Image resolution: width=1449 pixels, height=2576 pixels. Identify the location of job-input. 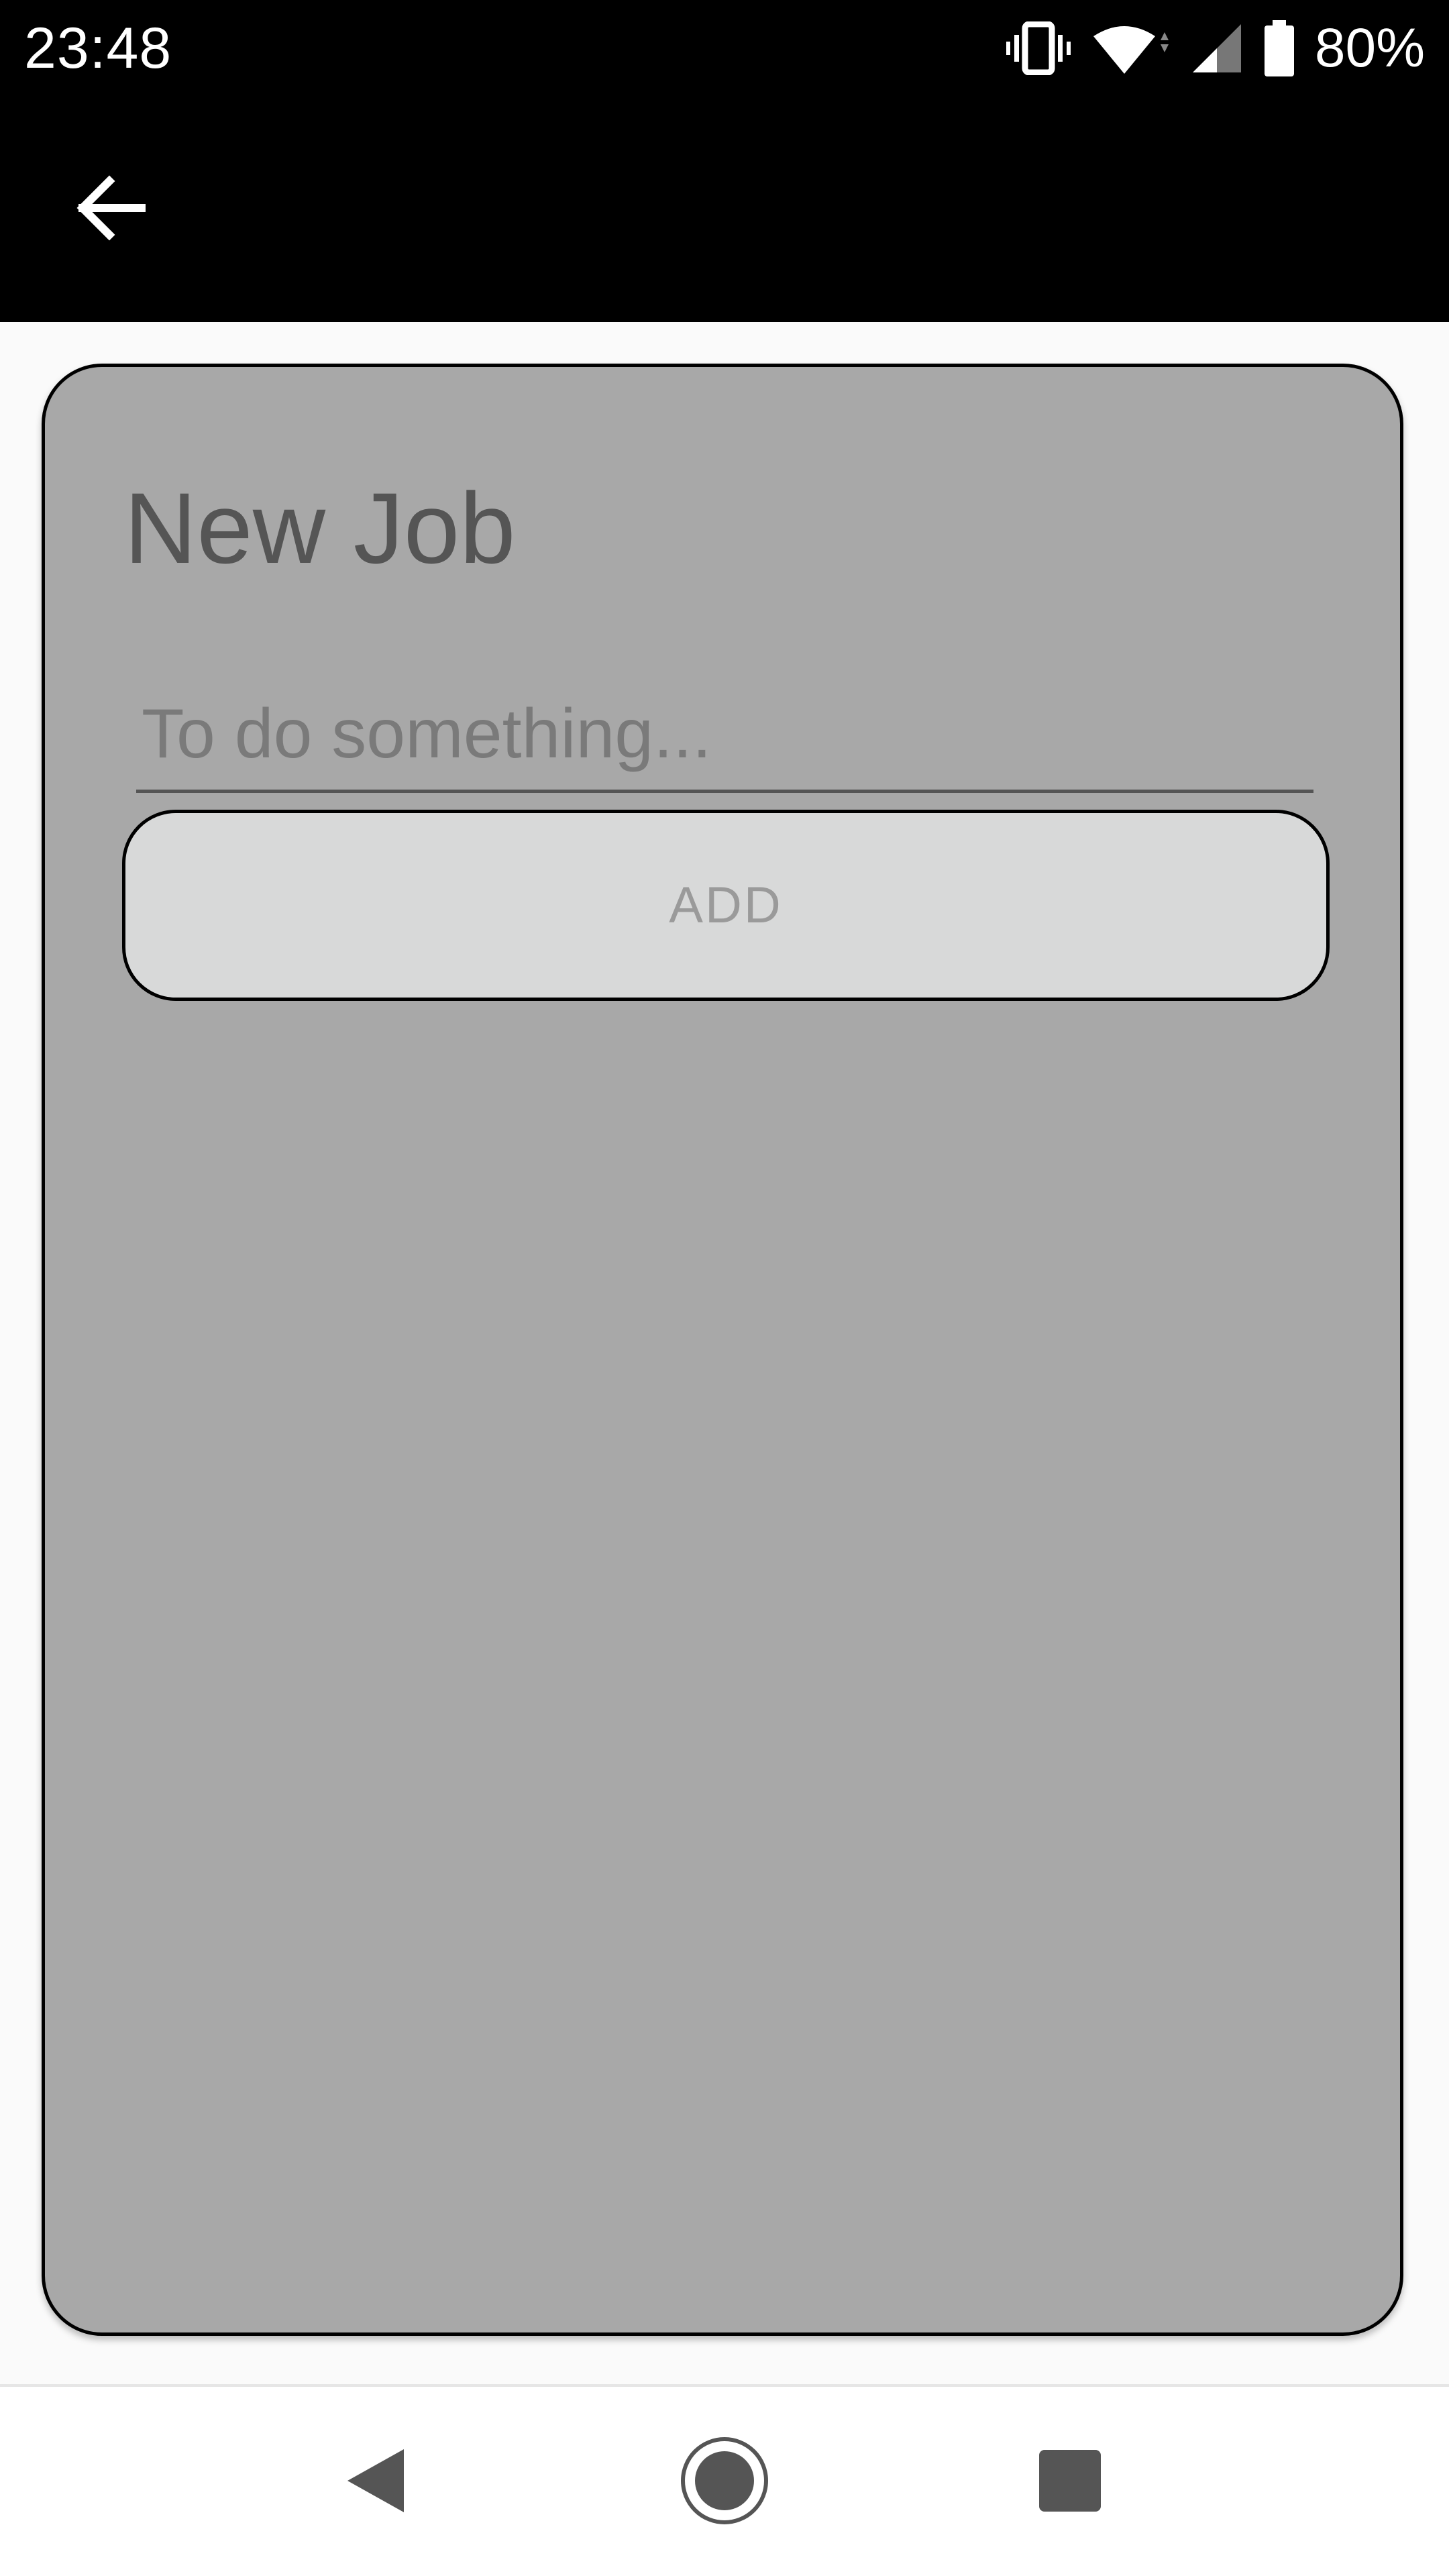
(724, 736).